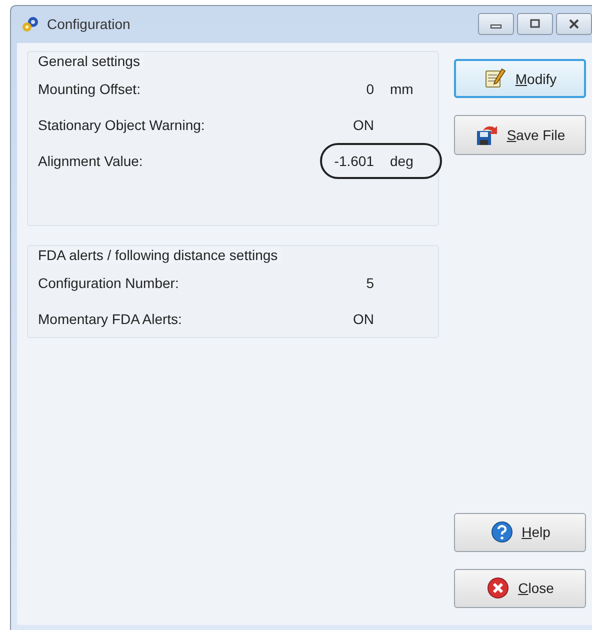 The image size is (592, 630). What do you see at coordinates (122, 125) in the screenshot?
I see `setting-label: Stationary Object Warning:` at bounding box center [122, 125].